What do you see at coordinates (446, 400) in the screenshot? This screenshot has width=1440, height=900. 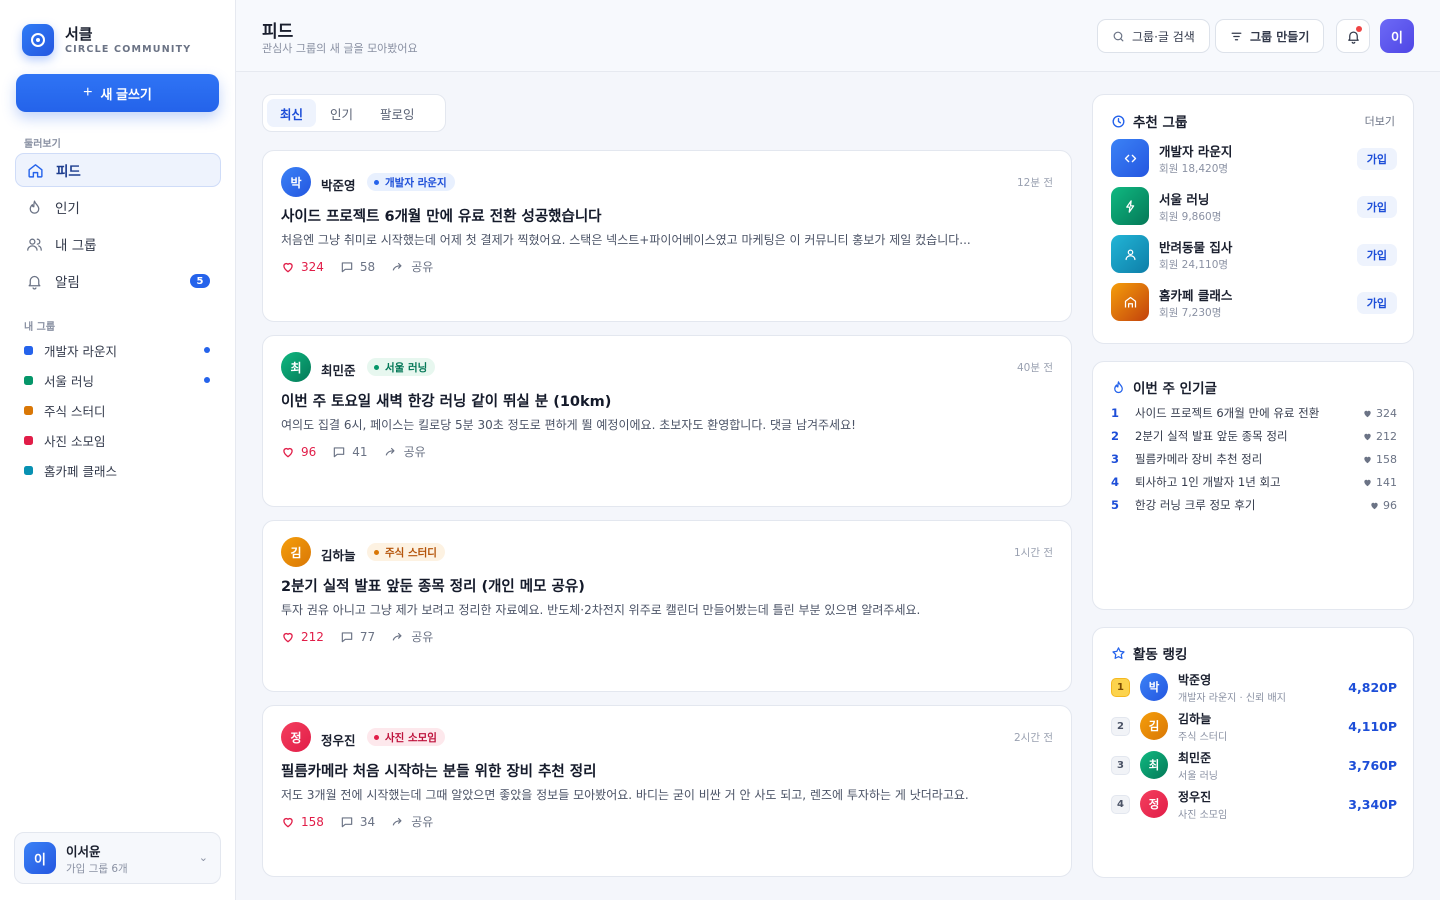 I see `post-title: 이번 주 토요일 새벽 한강 러닝 같이 뛰실 분 (10km)` at bounding box center [446, 400].